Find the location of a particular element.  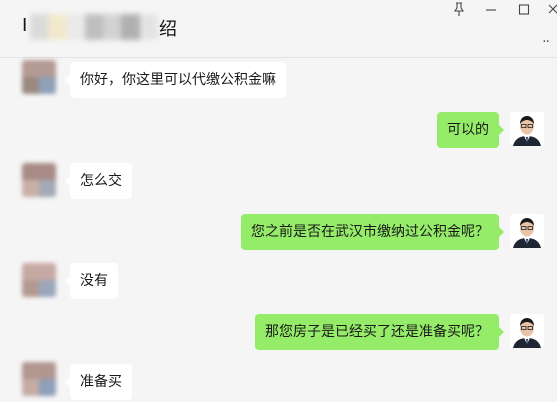

minimize-button is located at coordinates (491, 11).